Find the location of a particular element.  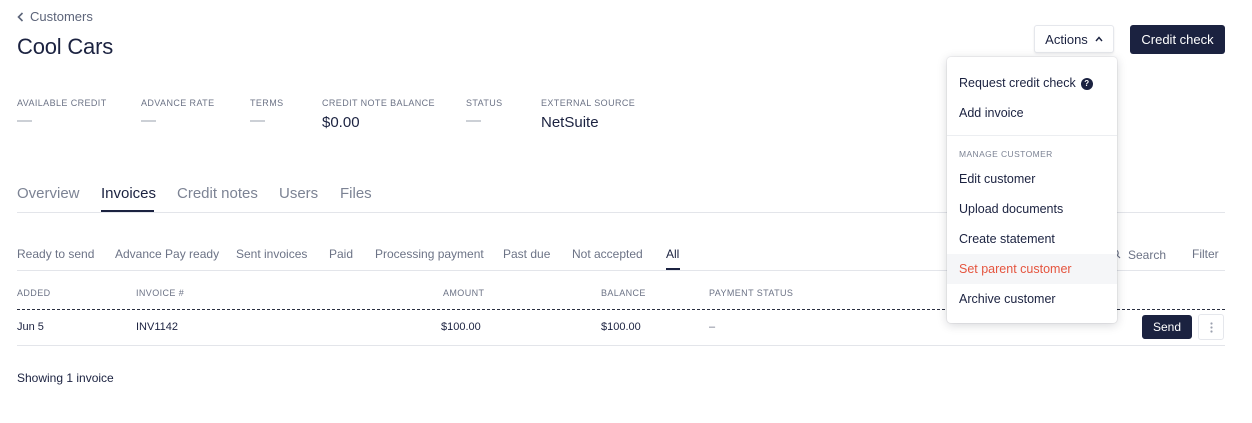

stat-status-value: — is located at coordinates (473, 120).